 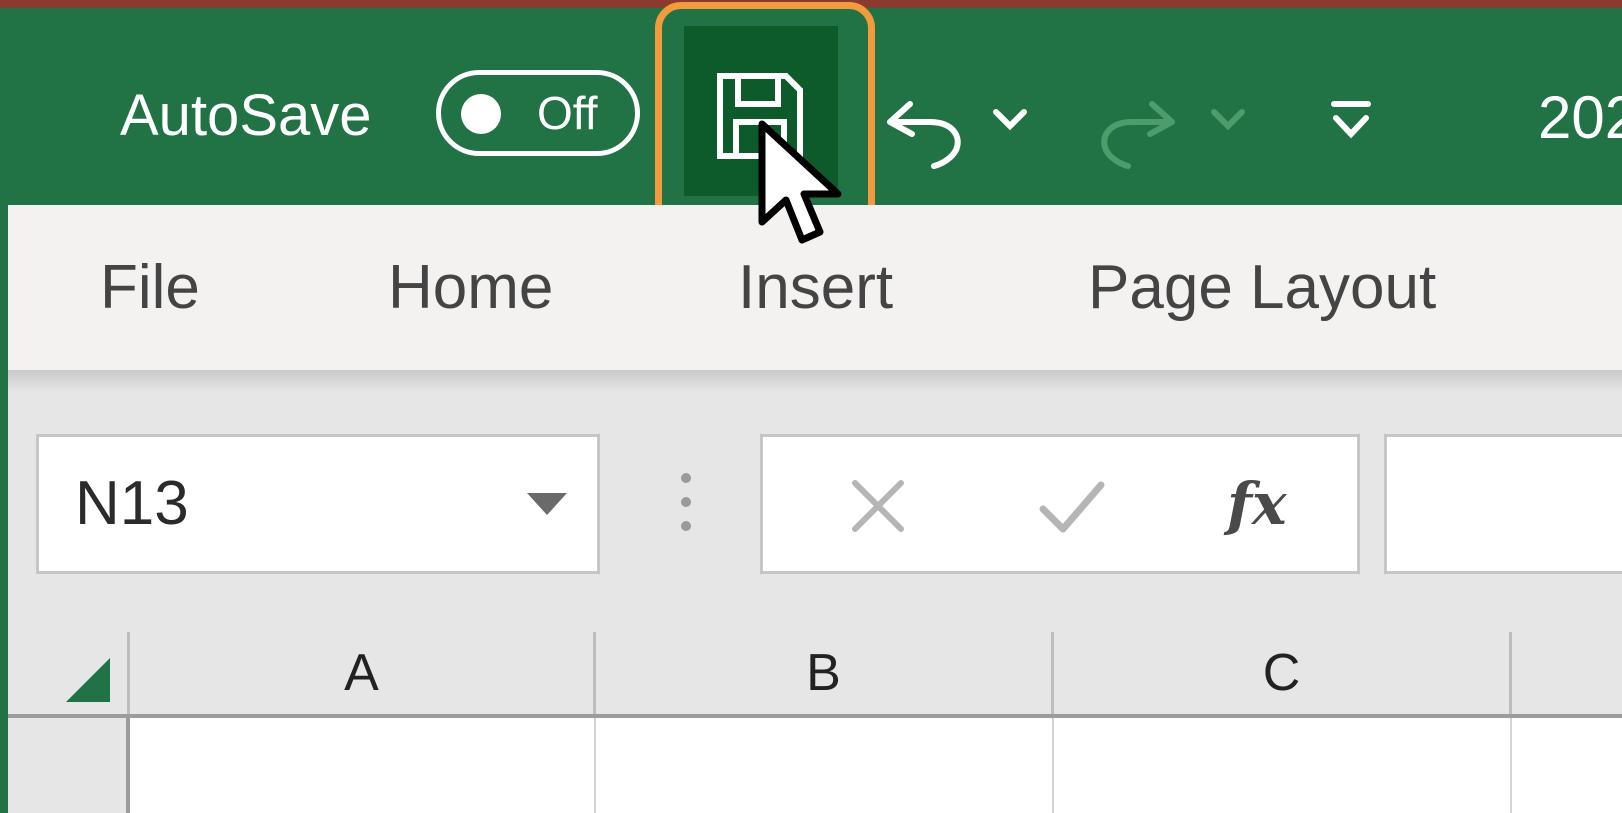 I want to click on tab-insert: Insert, so click(x=815, y=288).